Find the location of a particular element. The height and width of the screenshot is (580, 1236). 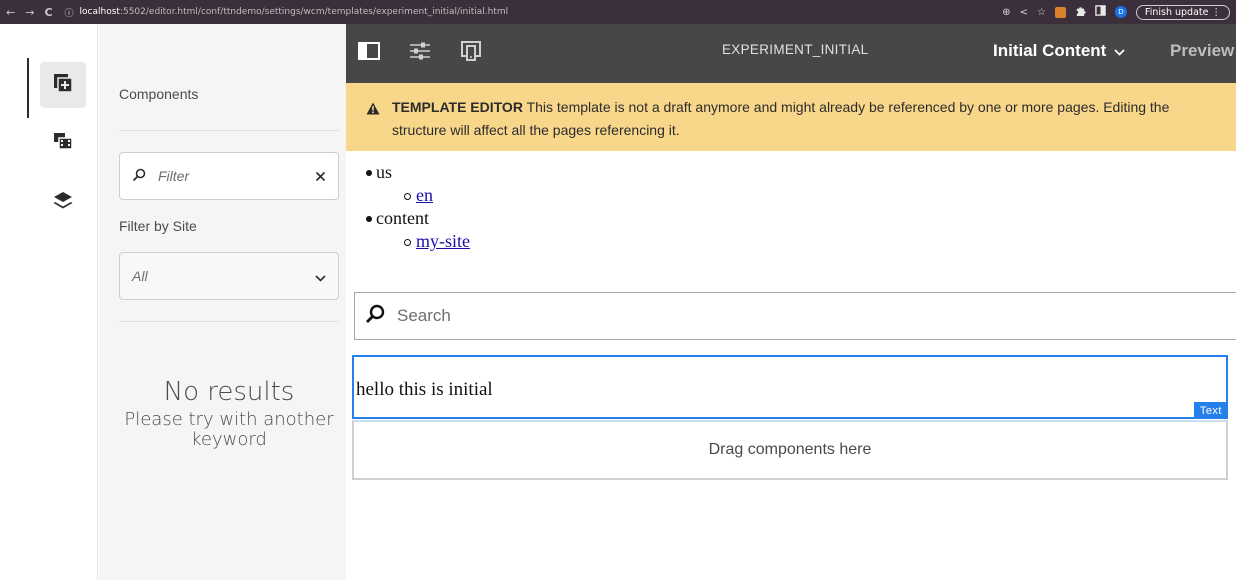

rail-assets-button is located at coordinates (63, 143).